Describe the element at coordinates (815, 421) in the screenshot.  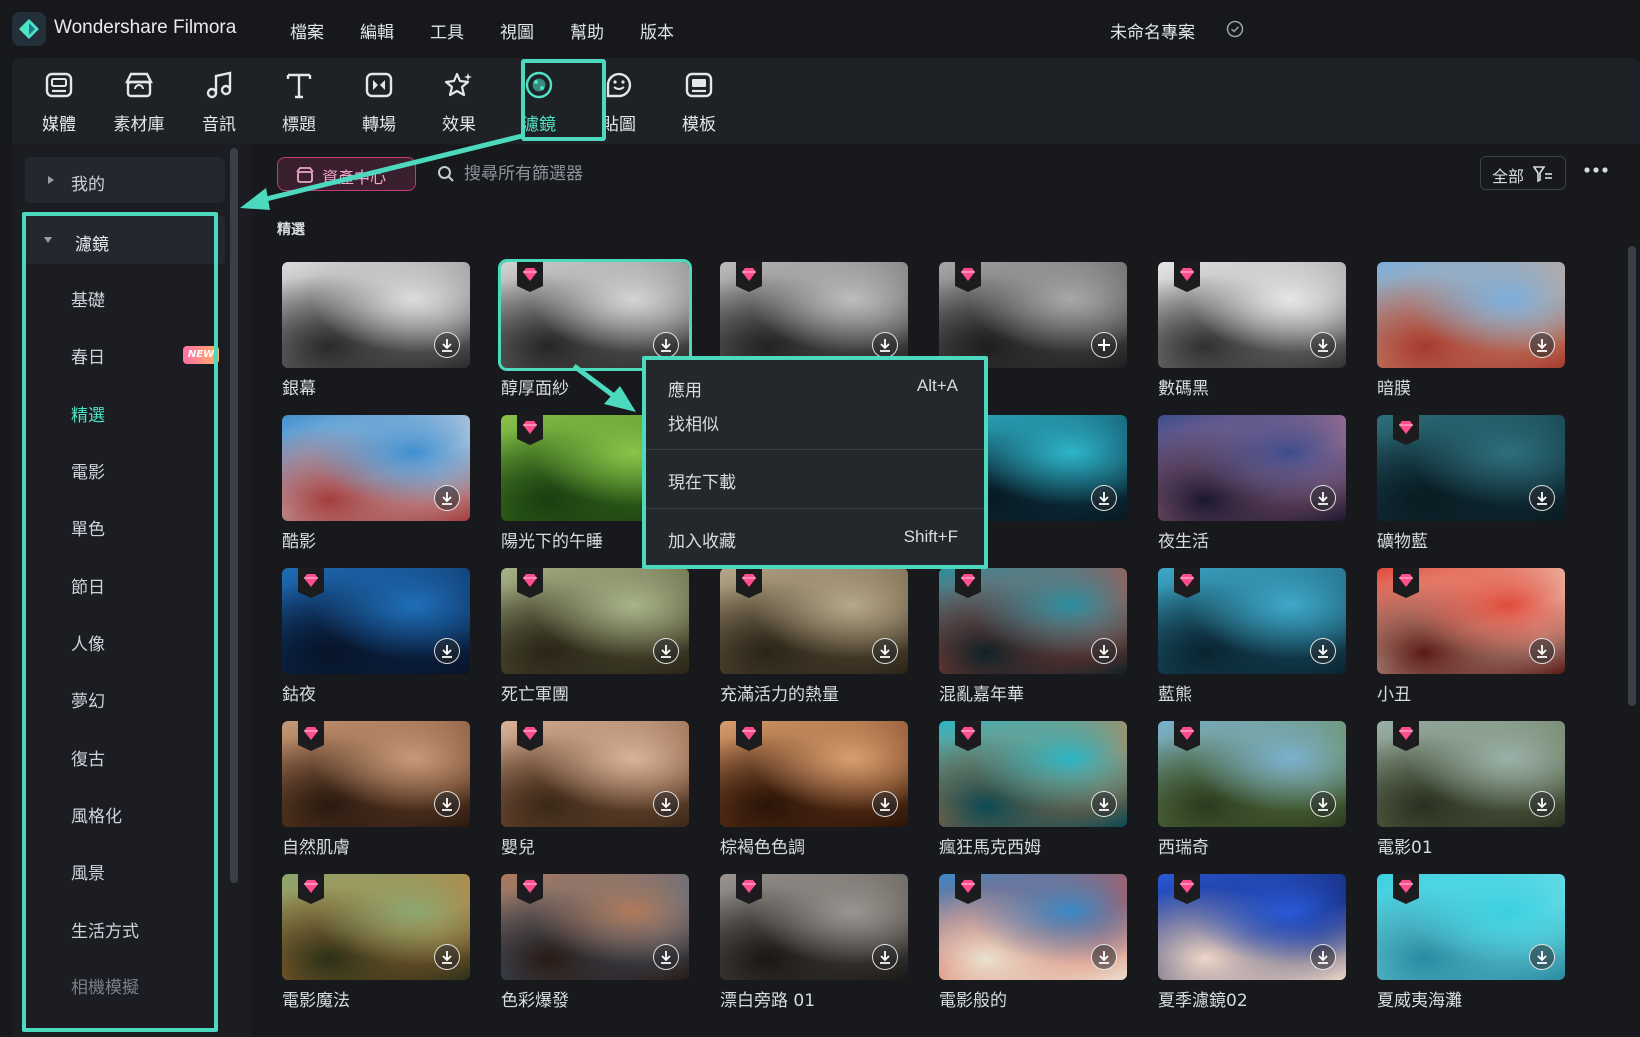
I see `menu-item-find-similar: 找相似` at that location.